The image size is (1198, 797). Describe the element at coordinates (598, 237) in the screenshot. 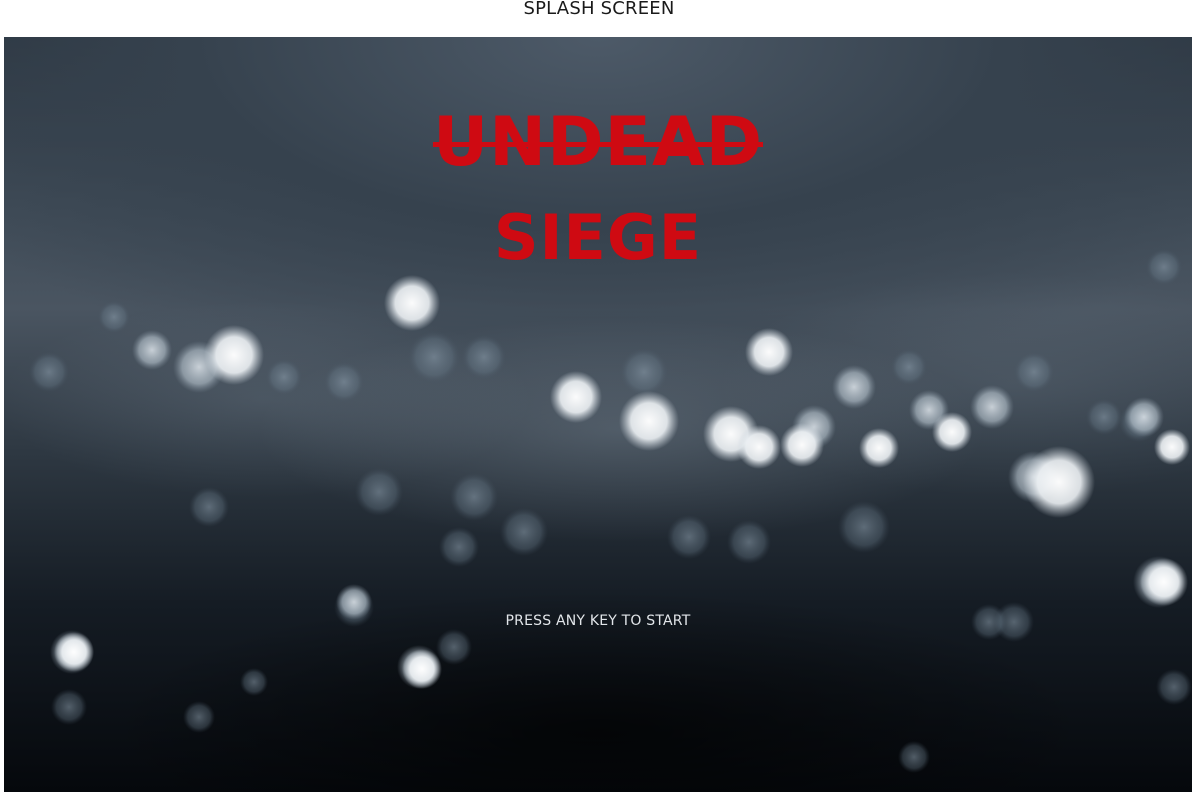

I see `title-siege: SIEGE` at that location.